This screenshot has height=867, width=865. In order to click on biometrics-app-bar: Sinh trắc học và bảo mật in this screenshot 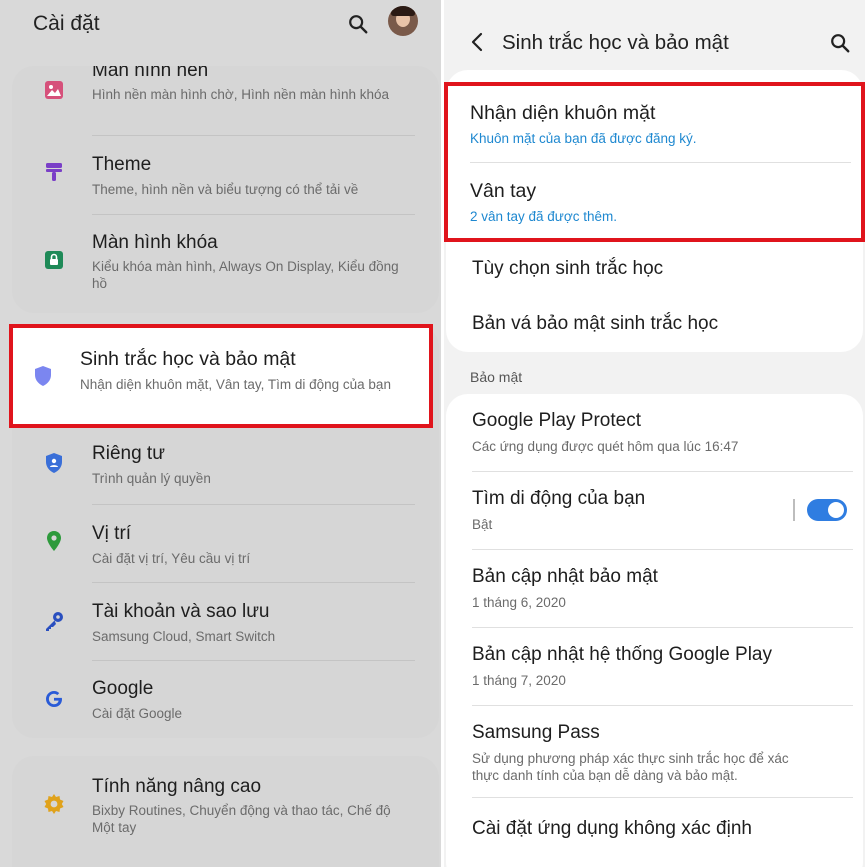, I will do `click(654, 27)`.